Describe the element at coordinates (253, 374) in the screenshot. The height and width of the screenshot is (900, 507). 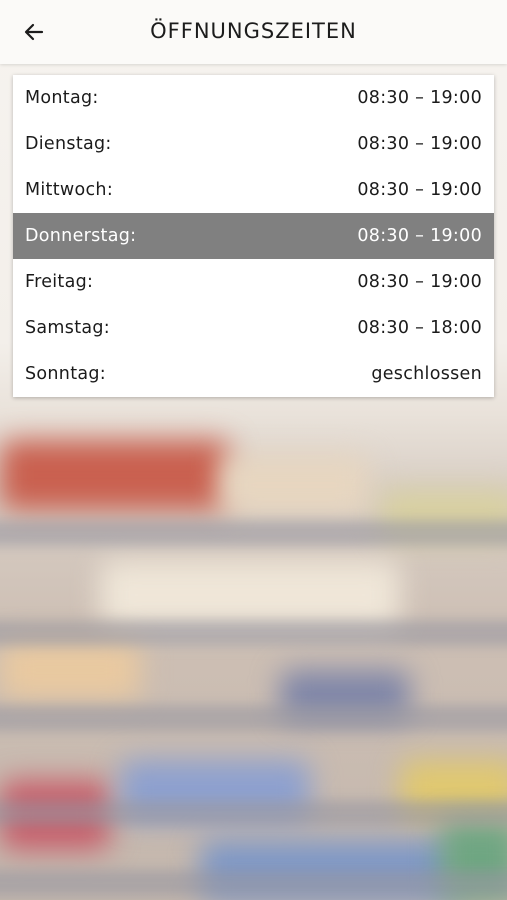
I see `hours-row-sunday: Sonntag: geschlossen` at that location.